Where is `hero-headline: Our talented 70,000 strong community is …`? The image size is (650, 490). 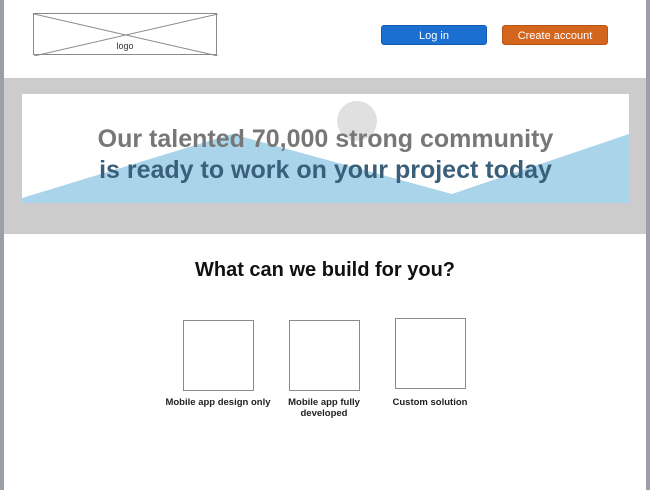
hero-headline: Our talented 70,000 strong community is … is located at coordinates (325, 155).